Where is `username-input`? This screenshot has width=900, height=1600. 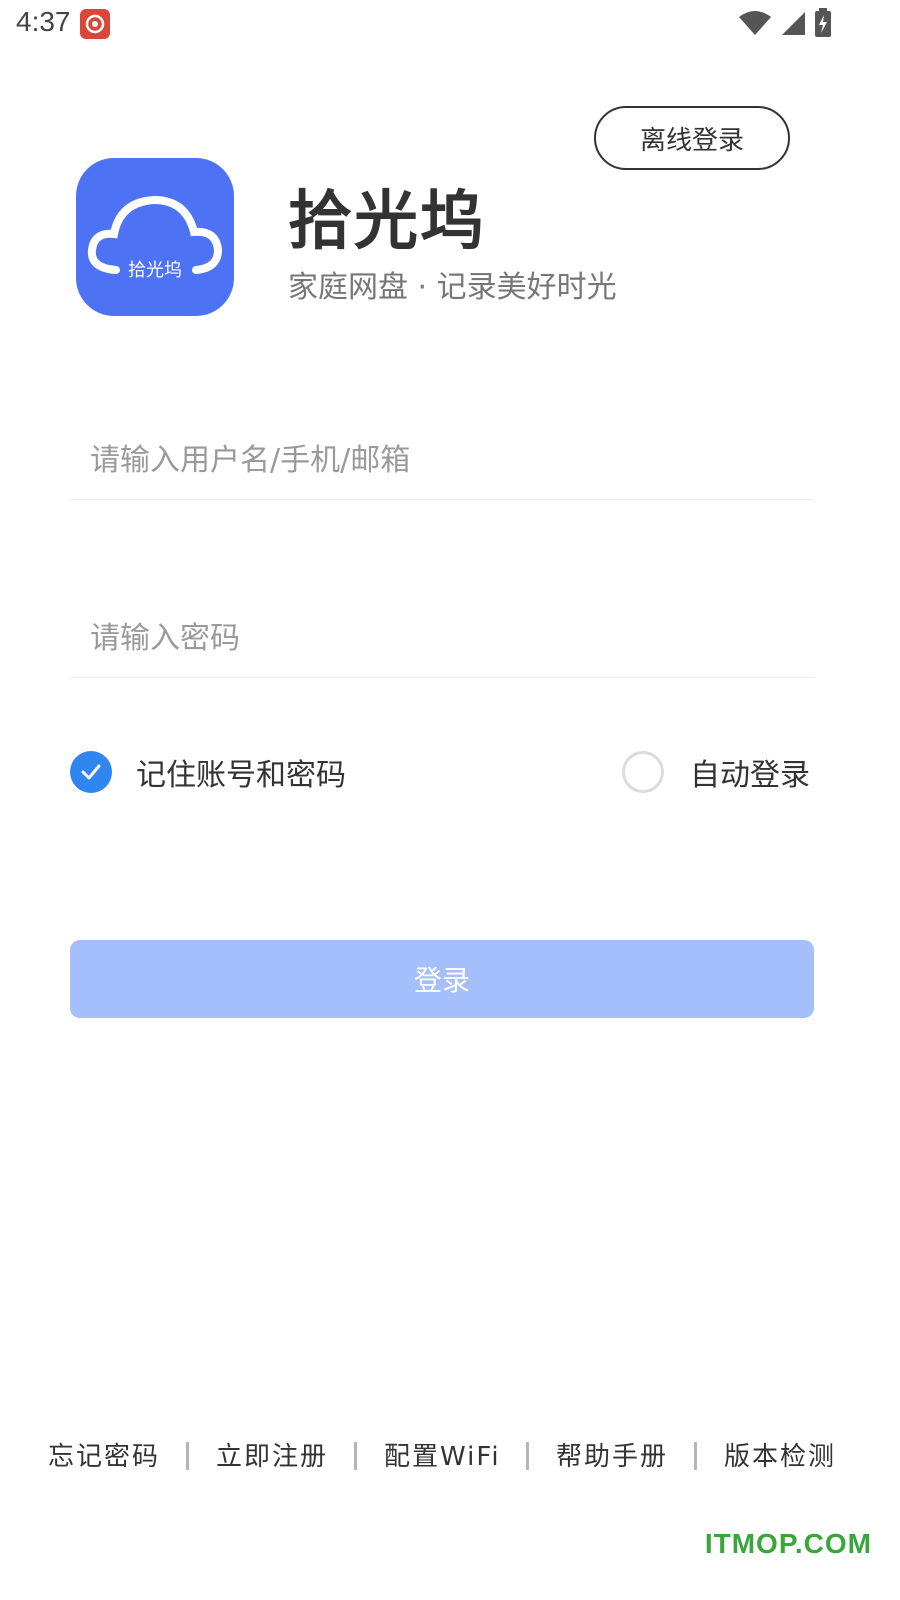
username-input is located at coordinates (442, 460).